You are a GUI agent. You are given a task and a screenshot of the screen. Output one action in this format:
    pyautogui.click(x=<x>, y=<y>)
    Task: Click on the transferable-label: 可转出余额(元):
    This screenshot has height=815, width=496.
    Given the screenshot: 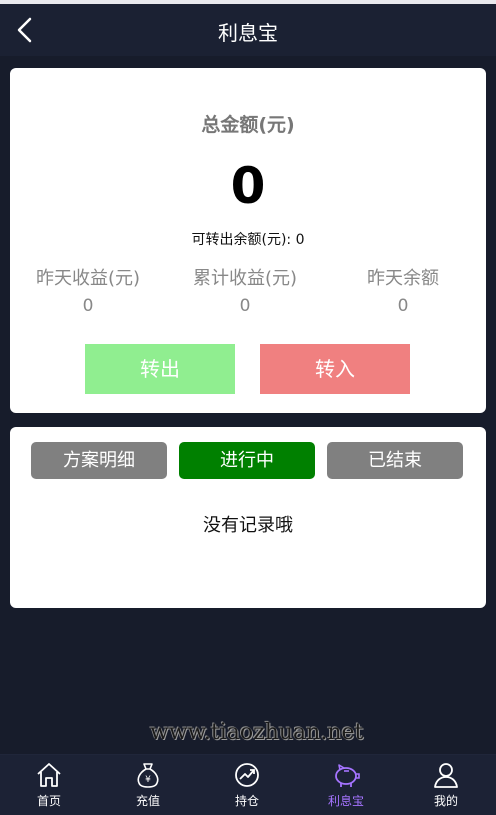 What is the action you would take?
    pyautogui.click(x=241, y=240)
    